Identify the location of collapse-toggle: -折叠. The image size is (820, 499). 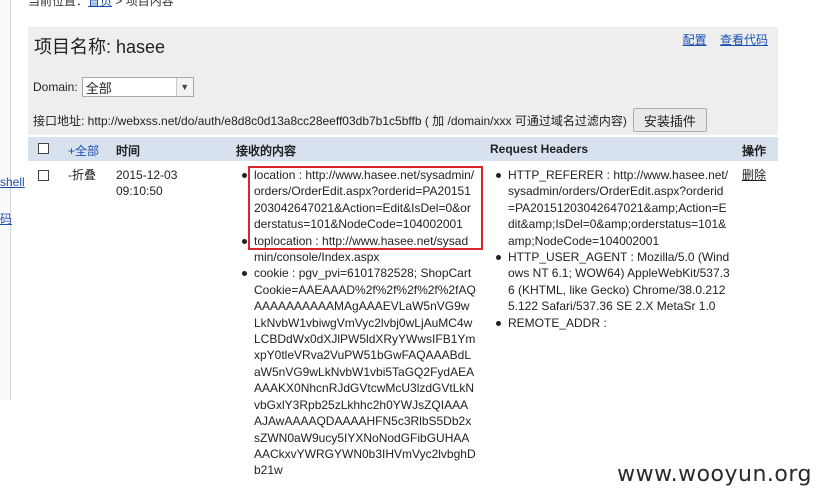
(82, 175).